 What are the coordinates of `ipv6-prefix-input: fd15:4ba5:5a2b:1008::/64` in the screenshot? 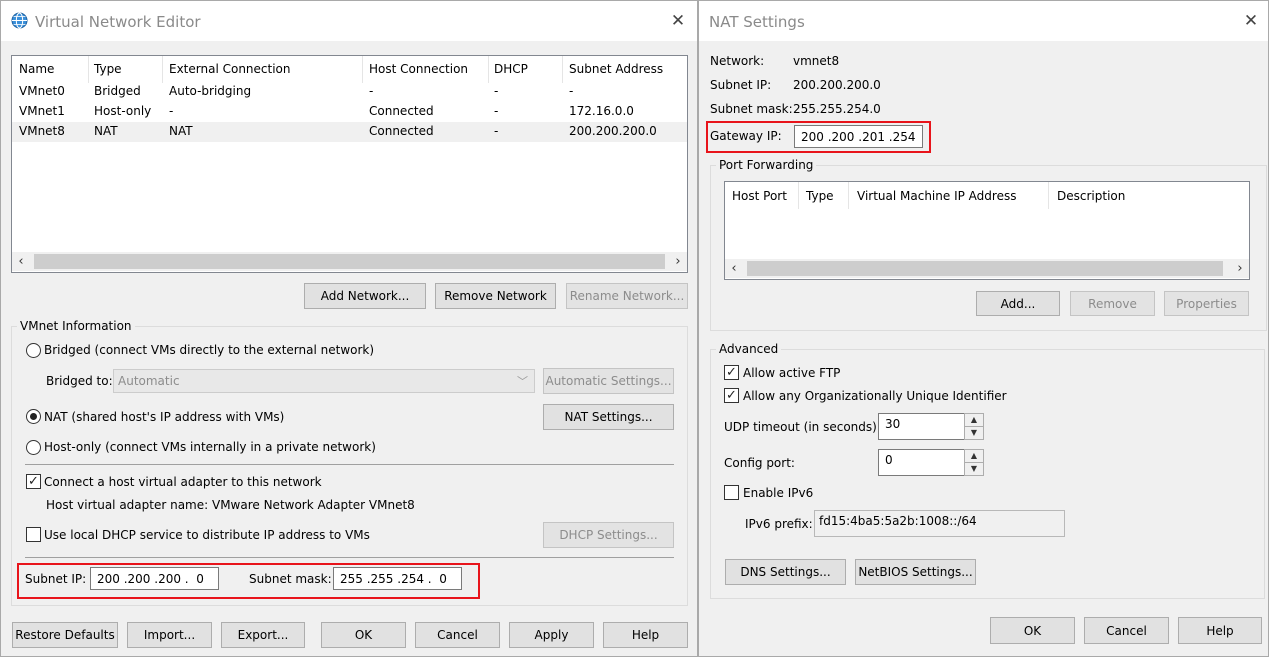 It's located at (939, 523).